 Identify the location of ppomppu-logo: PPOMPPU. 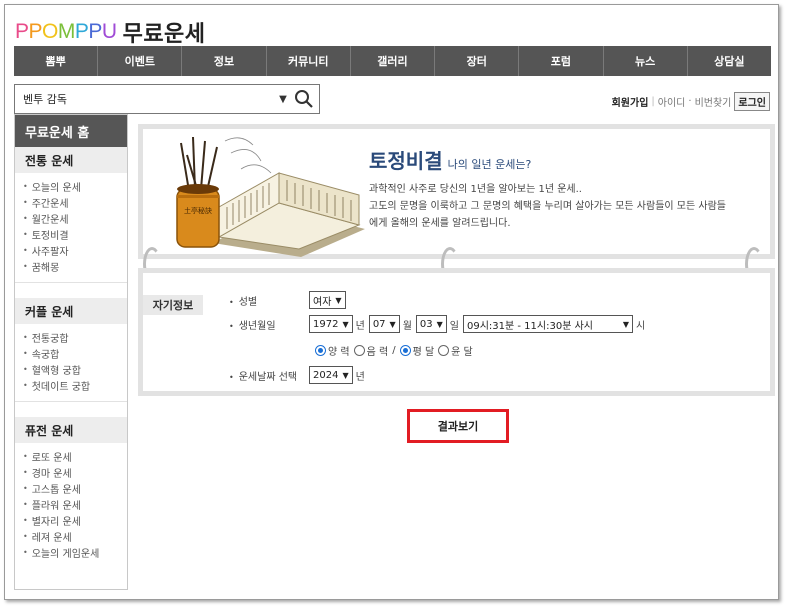
(66, 32).